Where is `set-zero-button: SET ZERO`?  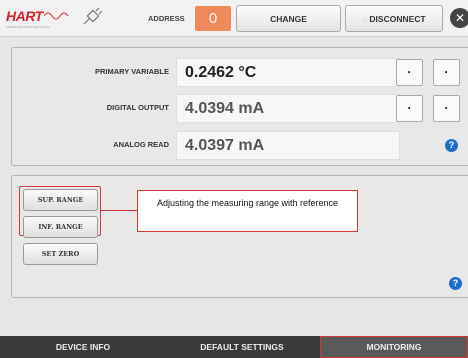
set-zero-button: SET ZERO is located at coordinates (60, 254).